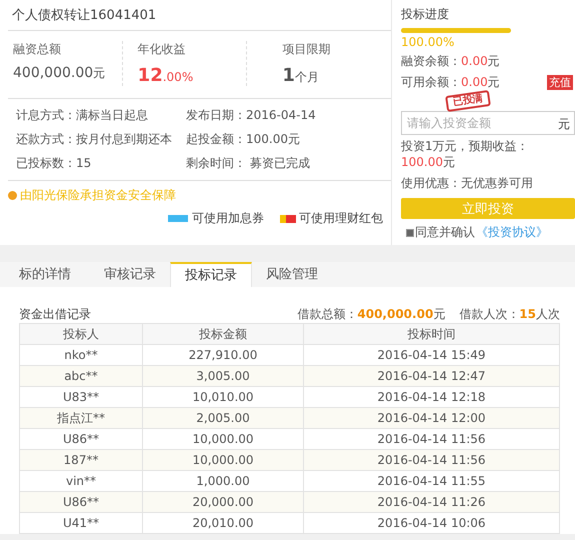 The image size is (575, 540). I want to click on column-header: 投标时间, so click(432, 334).